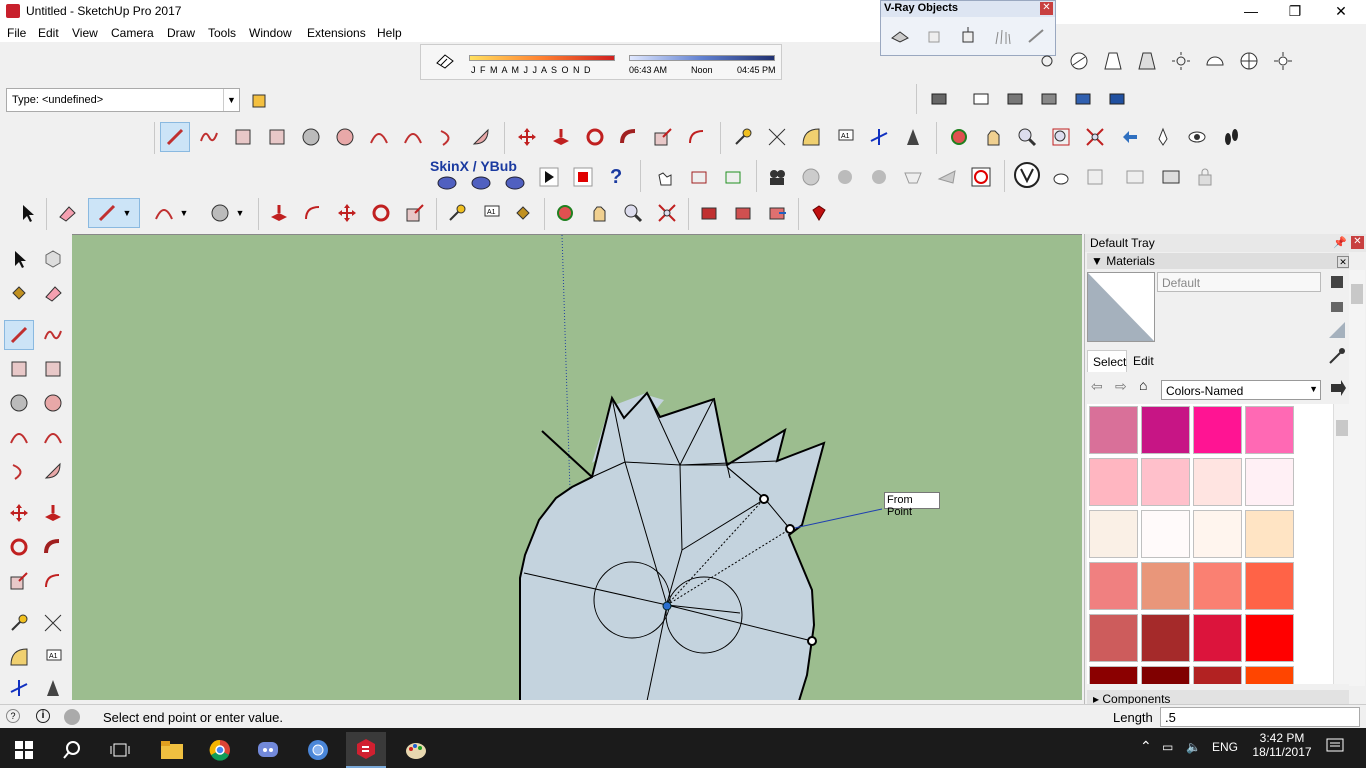 The height and width of the screenshot is (768, 1366). I want to click on create-material-icon, so click(1337, 282).